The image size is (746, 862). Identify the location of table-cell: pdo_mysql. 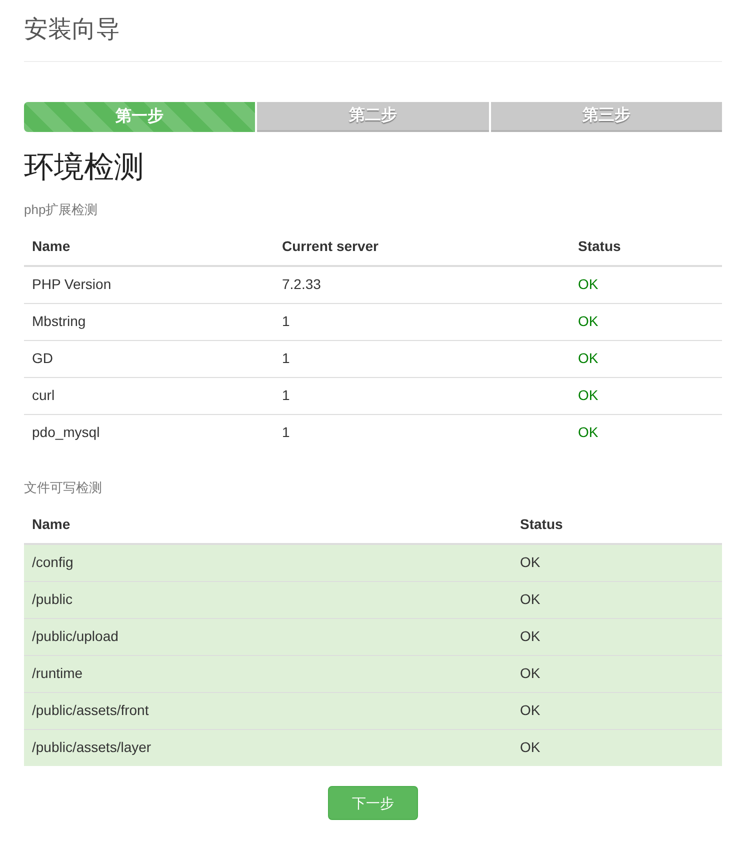
(66, 432).